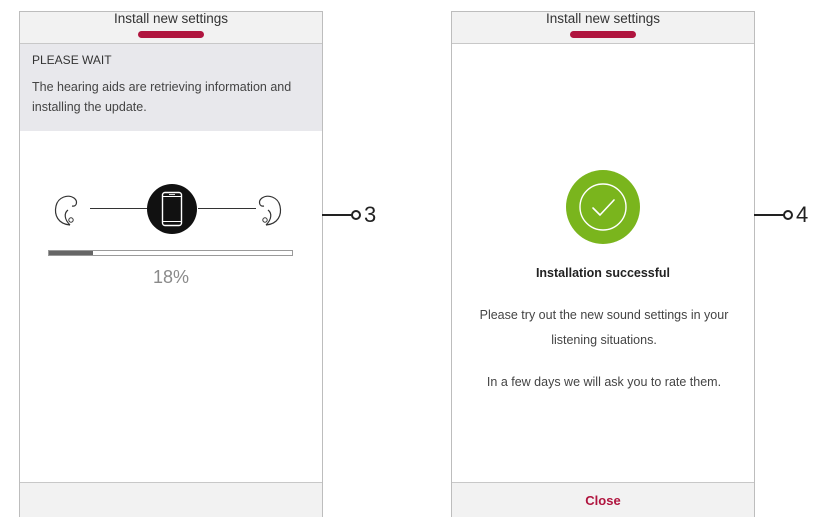 This screenshot has width=818, height=517. What do you see at coordinates (171, 277) in the screenshot?
I see `install-progress-percent: 18%` at bounding box center [171, 277].